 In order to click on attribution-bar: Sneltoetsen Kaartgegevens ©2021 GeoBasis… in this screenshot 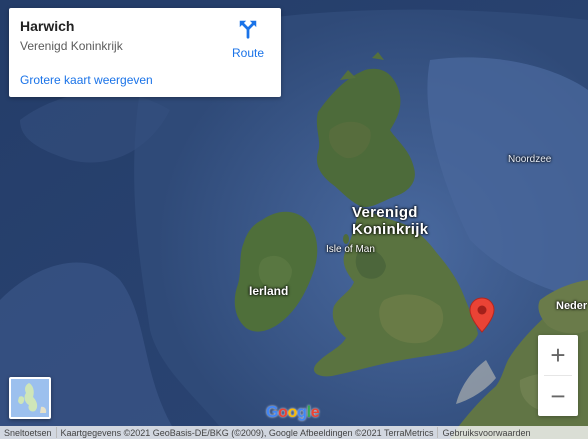, I will do `click(294, 432)`.